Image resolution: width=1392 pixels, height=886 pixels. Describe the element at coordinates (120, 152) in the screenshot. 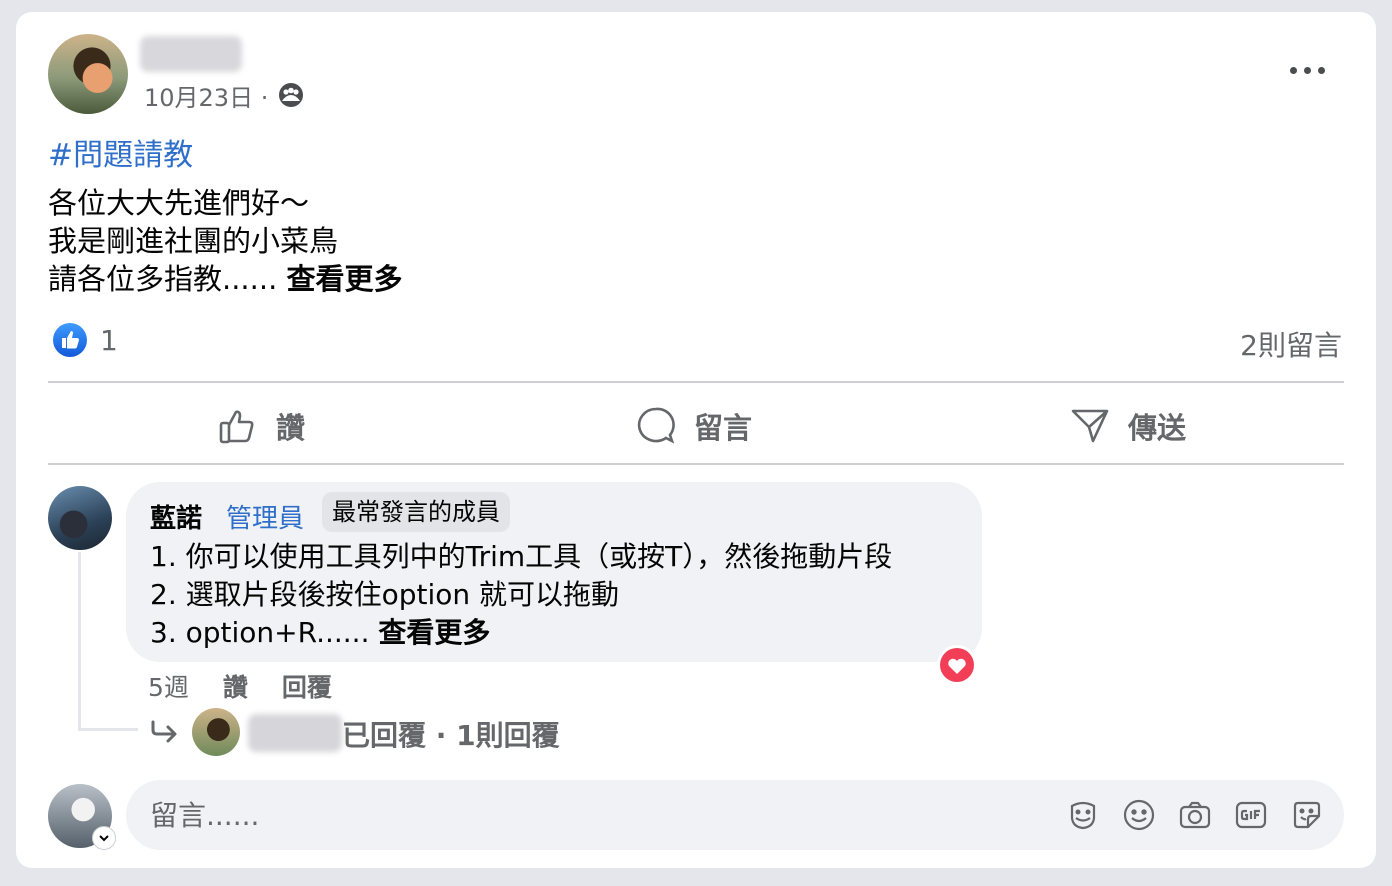

I see `post-hashtag: #問題請教` at that location.